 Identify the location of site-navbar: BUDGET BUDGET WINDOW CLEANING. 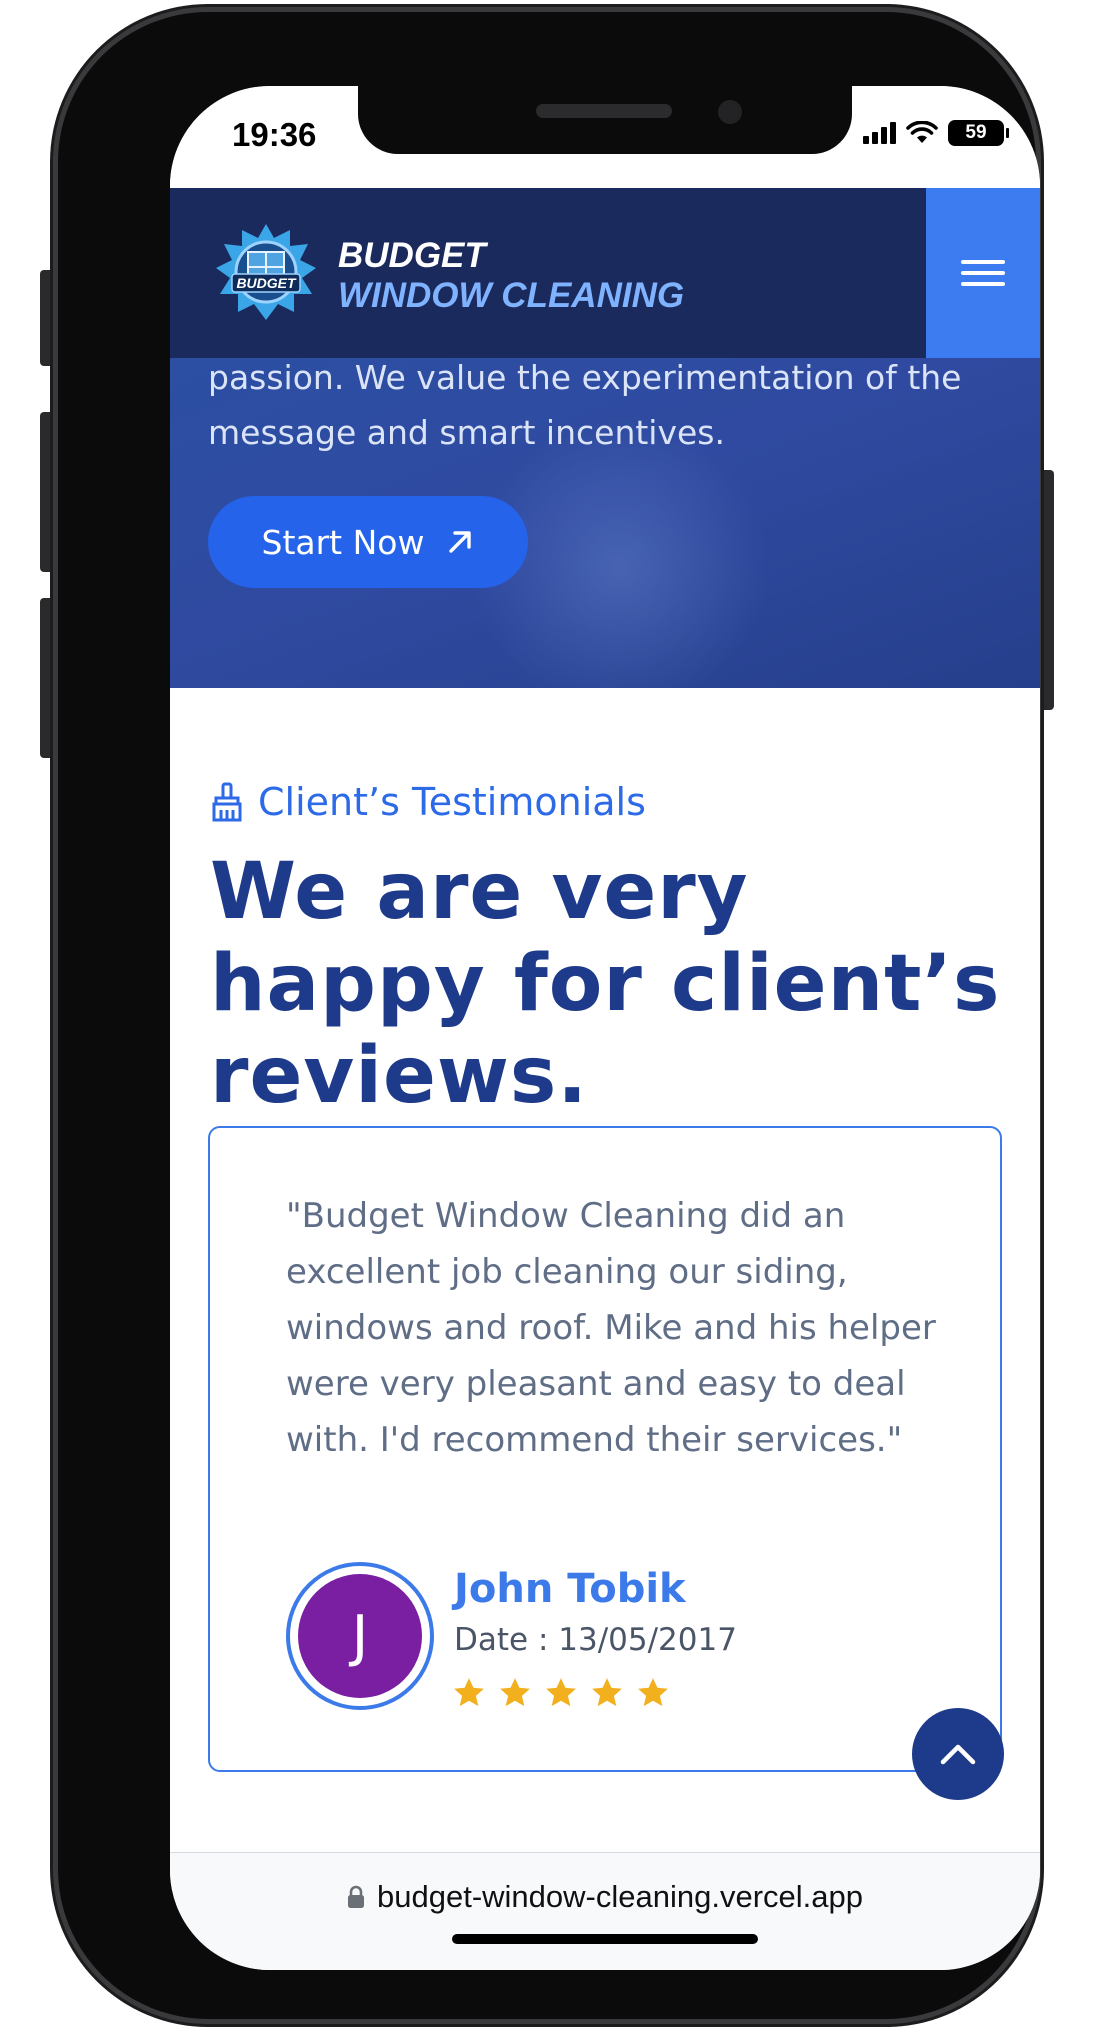
(605, 273).